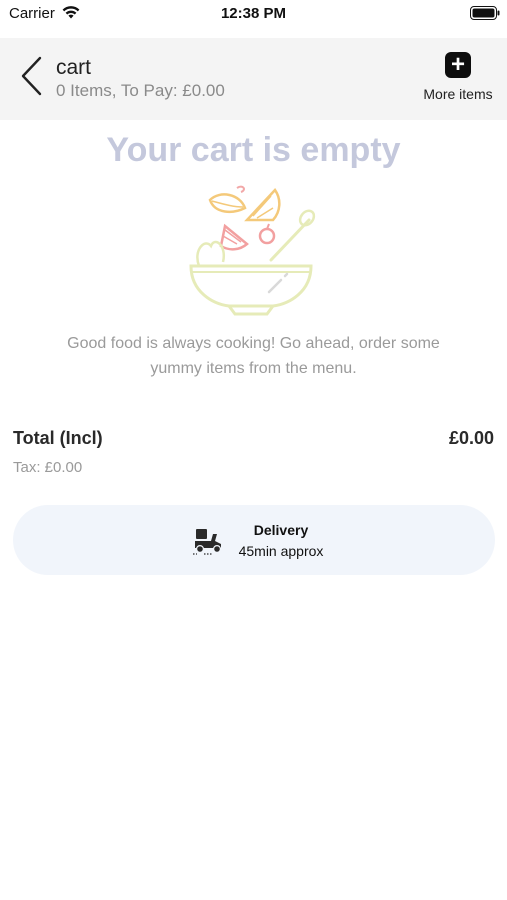 The image size is (507, 900). Describe the element at coordinates (74, 67) in the screenshot. I see `page-title: cart` at that location.